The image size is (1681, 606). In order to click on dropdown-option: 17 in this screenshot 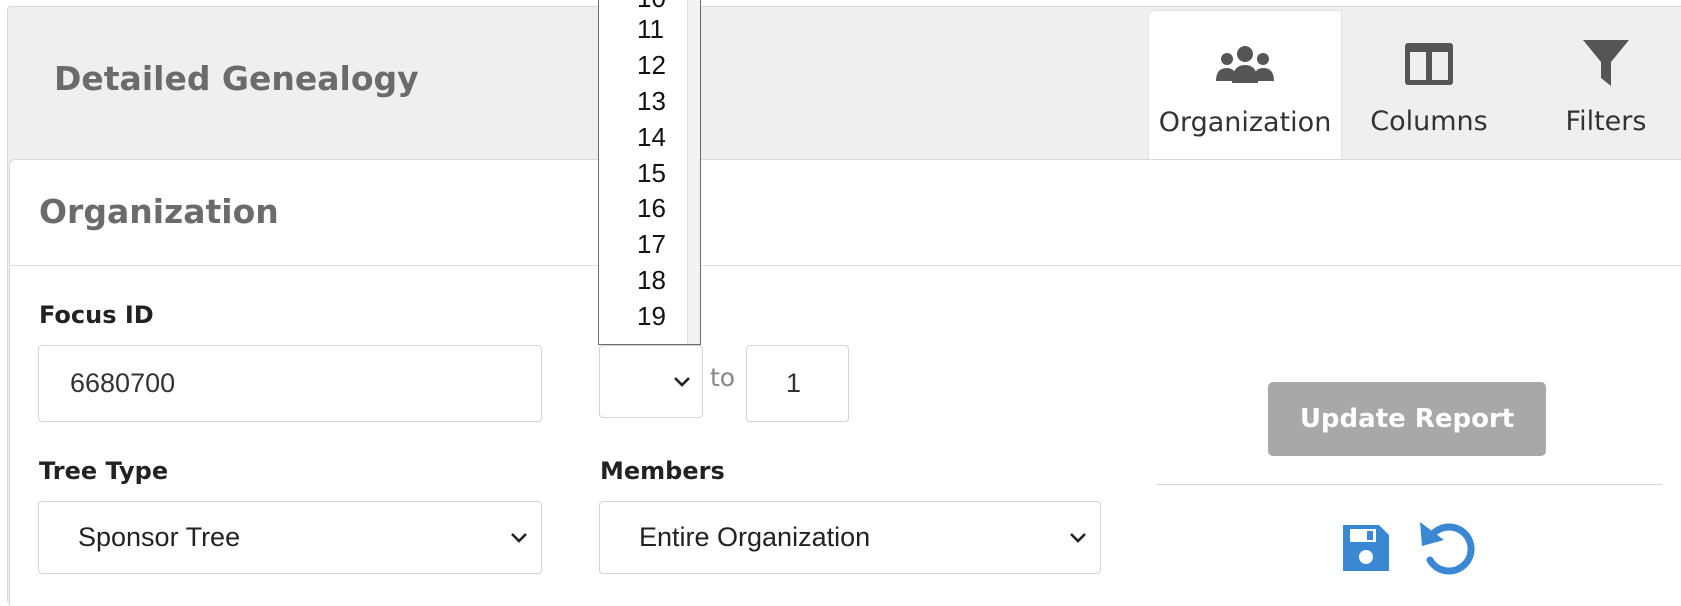, I will do `click(651, 244)`.